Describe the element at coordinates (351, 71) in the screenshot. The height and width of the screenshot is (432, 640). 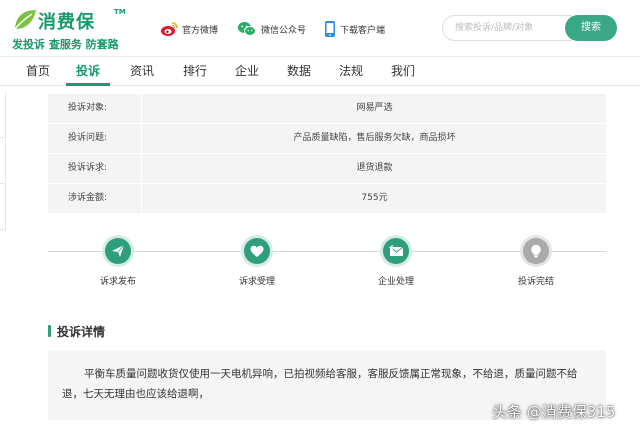
I see `nav-item-regulations: 法规` at that location.